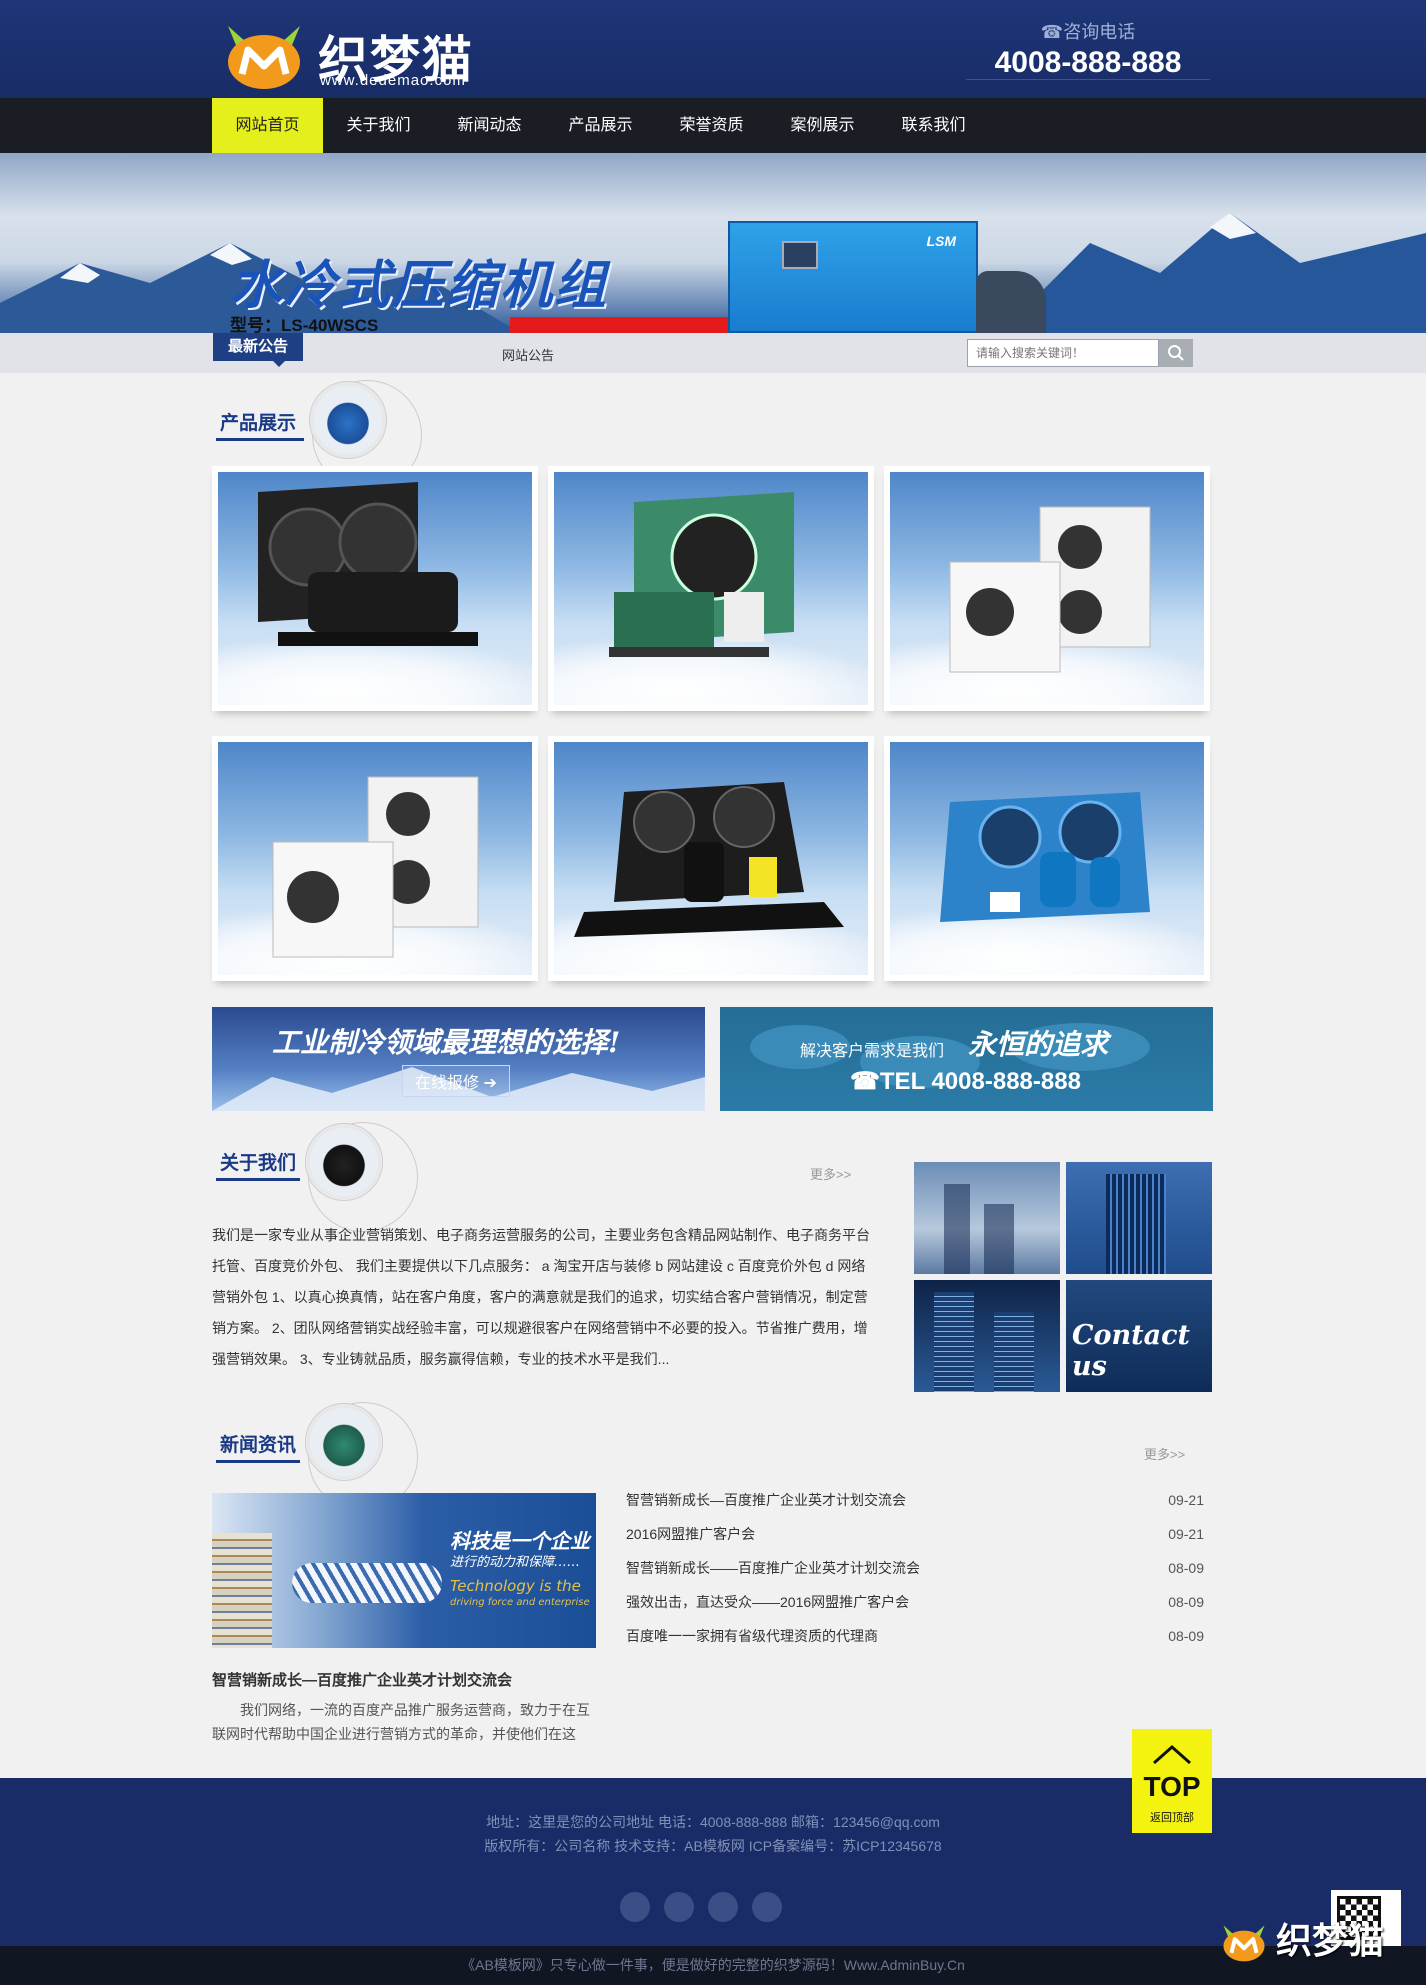 The image size is (1426, 1985). What do you see at coordinates (933, 125) in the screenshot?
I see `nav-item-contact: 联系我们` at bounding box center [933, 125].